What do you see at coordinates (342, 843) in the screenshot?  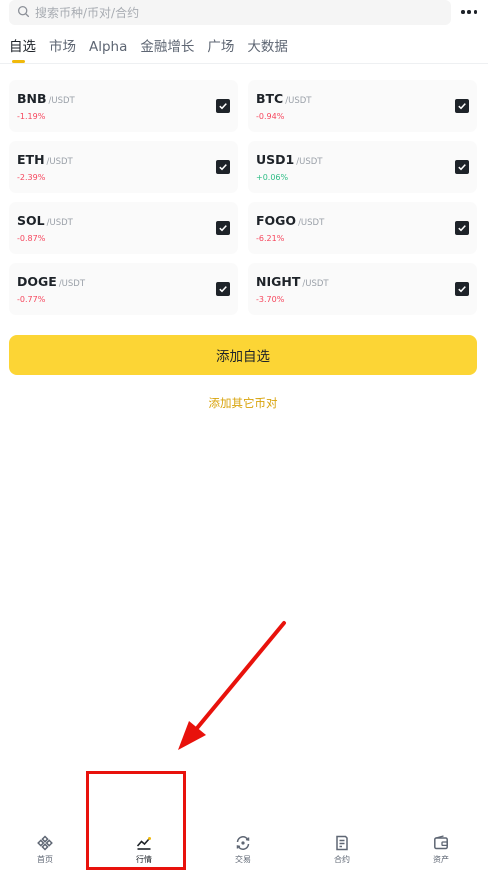 I see `futures-icon` at bounding box center [342, 843].